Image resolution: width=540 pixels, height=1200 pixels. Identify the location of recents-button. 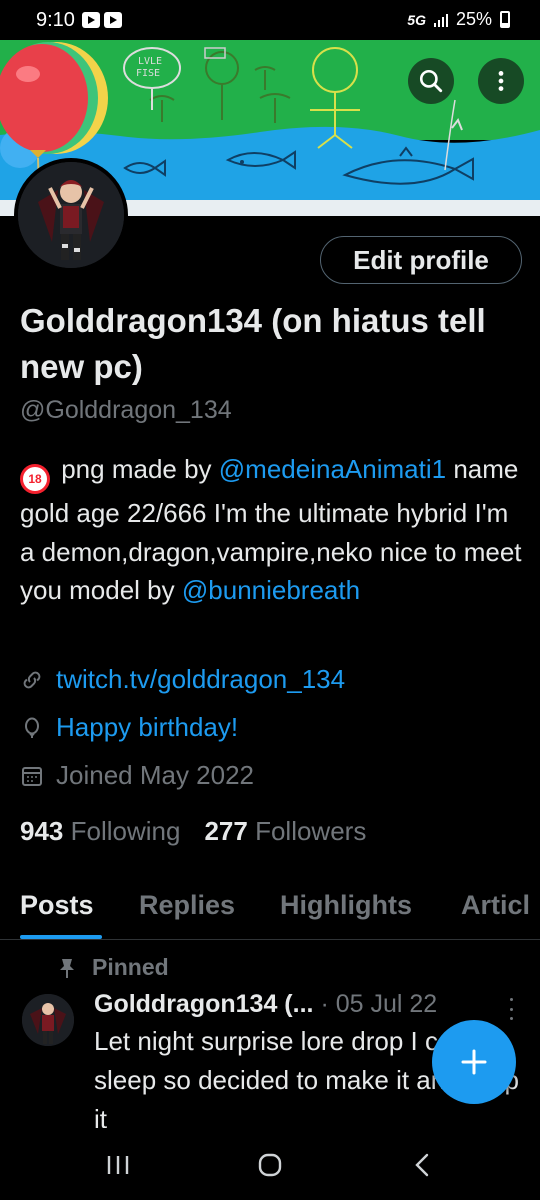
(118, 1165).